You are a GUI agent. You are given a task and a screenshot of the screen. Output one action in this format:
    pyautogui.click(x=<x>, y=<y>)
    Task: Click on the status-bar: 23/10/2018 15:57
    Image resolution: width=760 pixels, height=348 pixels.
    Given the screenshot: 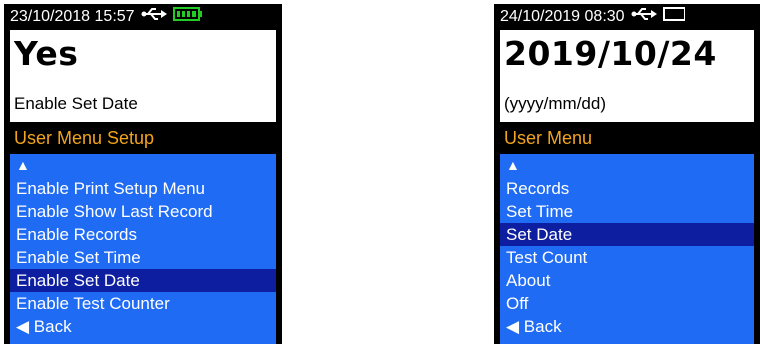 What is the action you would take?
    pyautogui.click(x=143, y=17)
    